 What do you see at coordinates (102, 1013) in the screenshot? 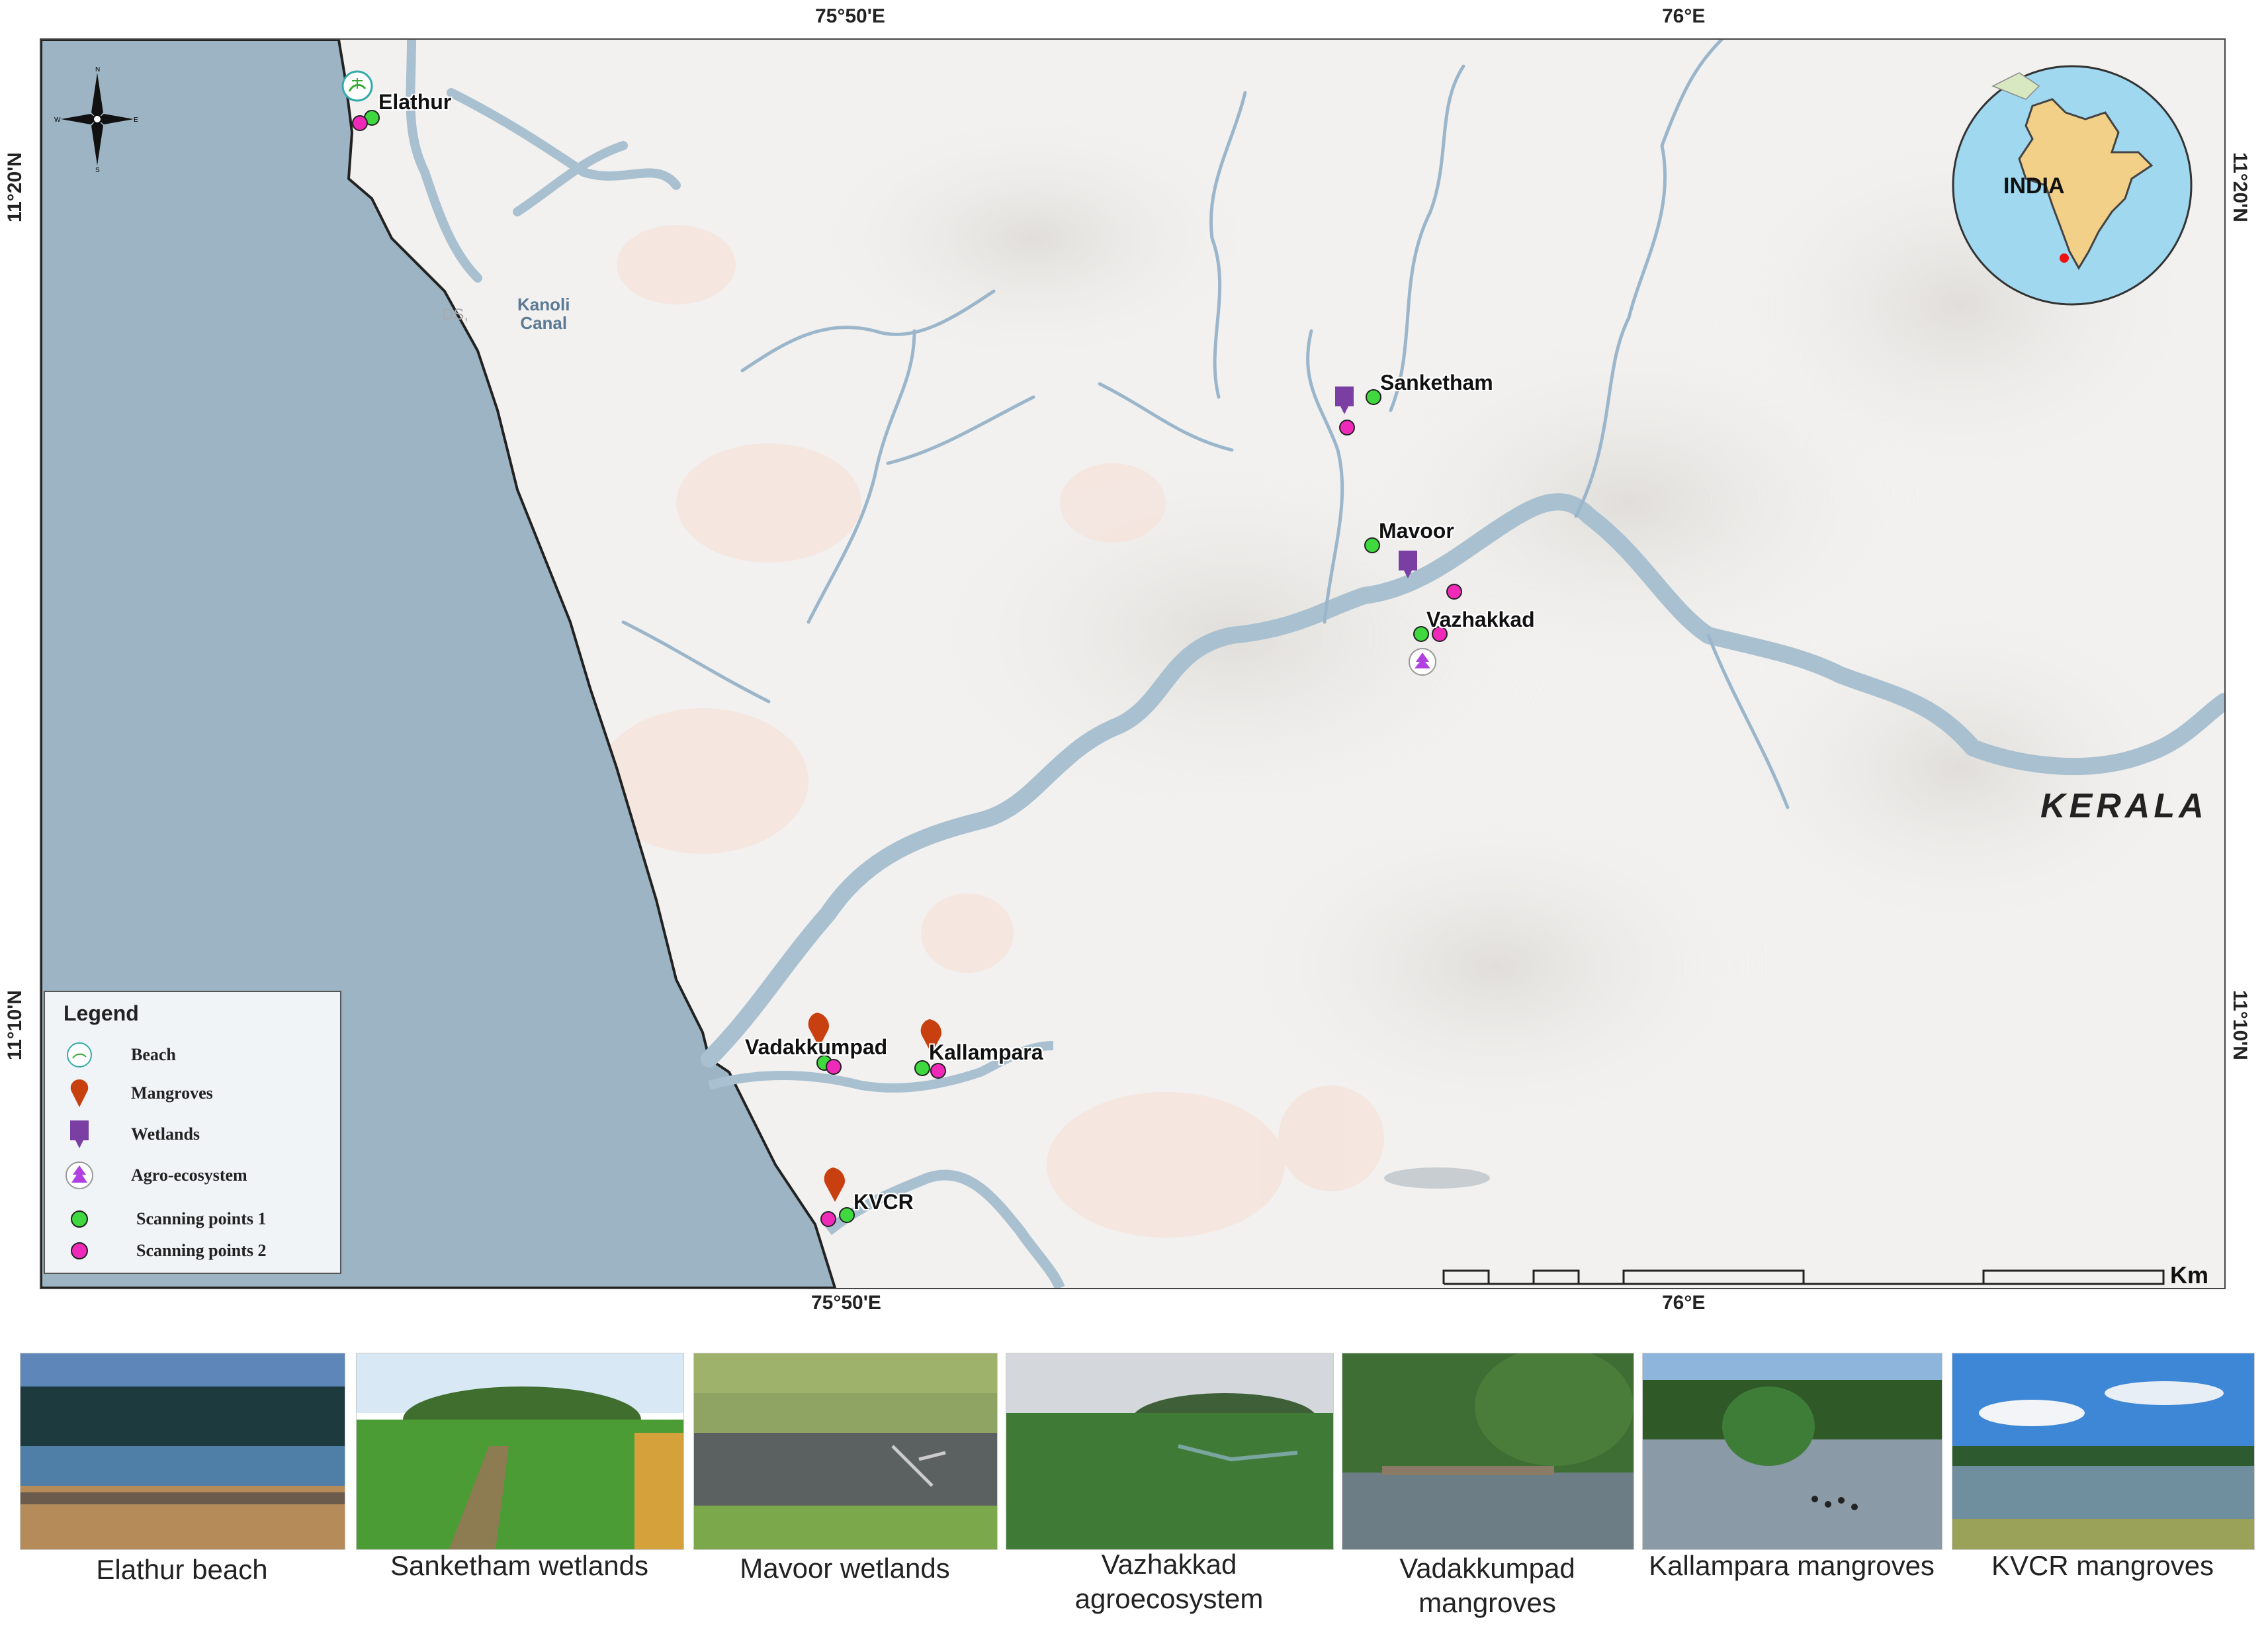
I see `legend-title: Legend` at bounding box center [102, 1013].